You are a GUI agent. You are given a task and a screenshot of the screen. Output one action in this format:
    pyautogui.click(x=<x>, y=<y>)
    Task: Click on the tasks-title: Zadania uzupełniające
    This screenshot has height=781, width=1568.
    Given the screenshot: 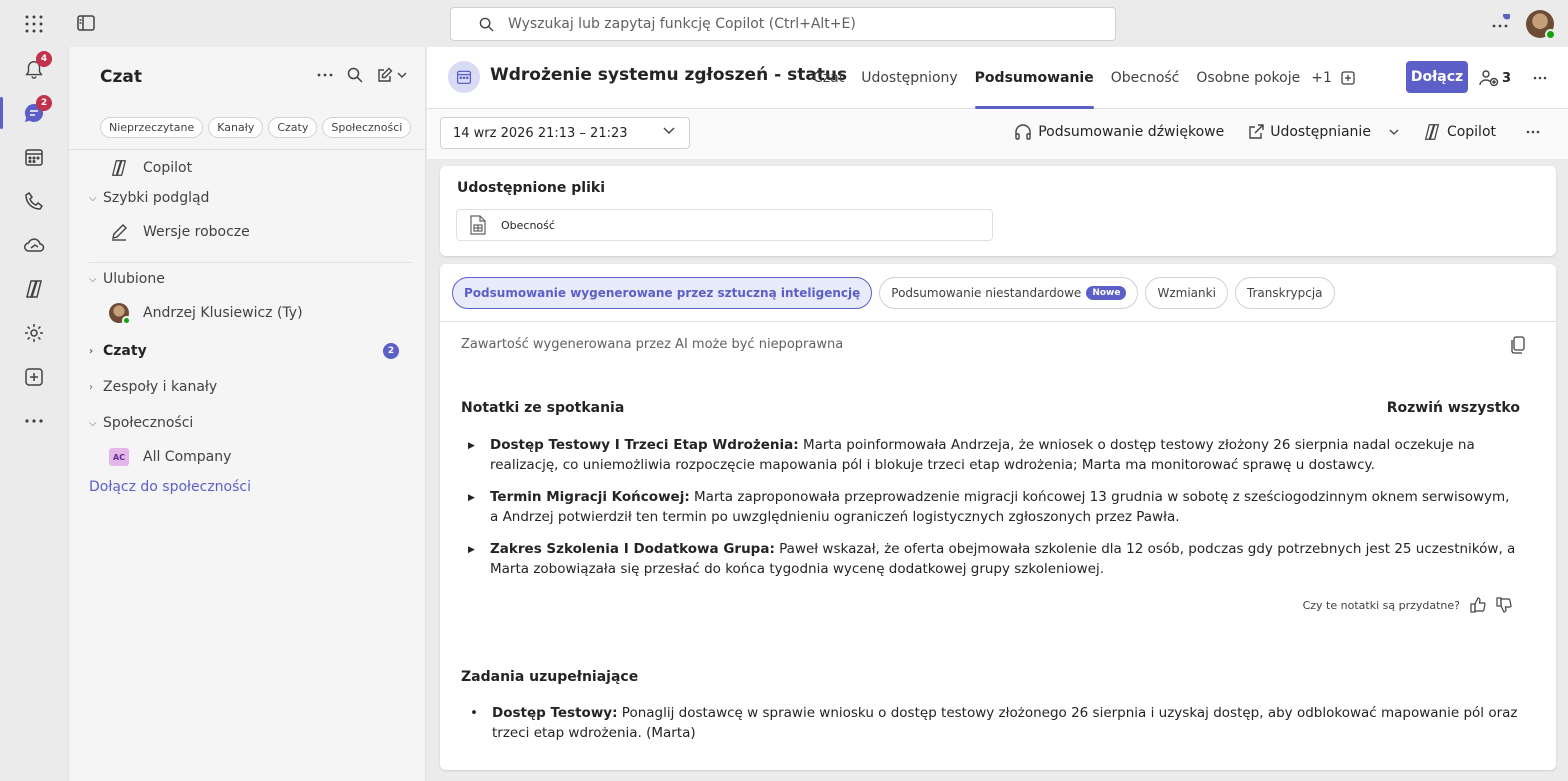 What is the action you would take?
    pyautogui.click(x=550, y=677)
    